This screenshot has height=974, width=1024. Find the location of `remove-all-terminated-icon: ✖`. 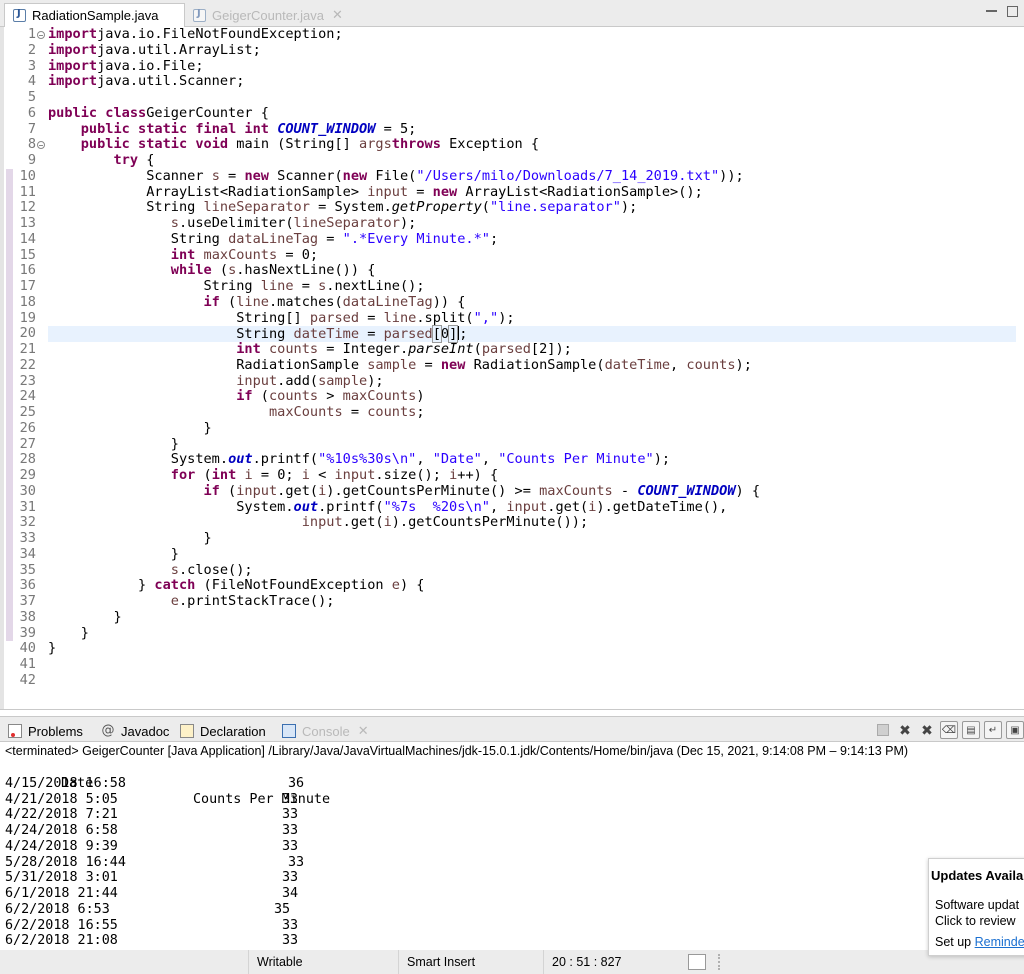

remove-all-terminated-icon: ✖ is located at coordinates (927, 730).